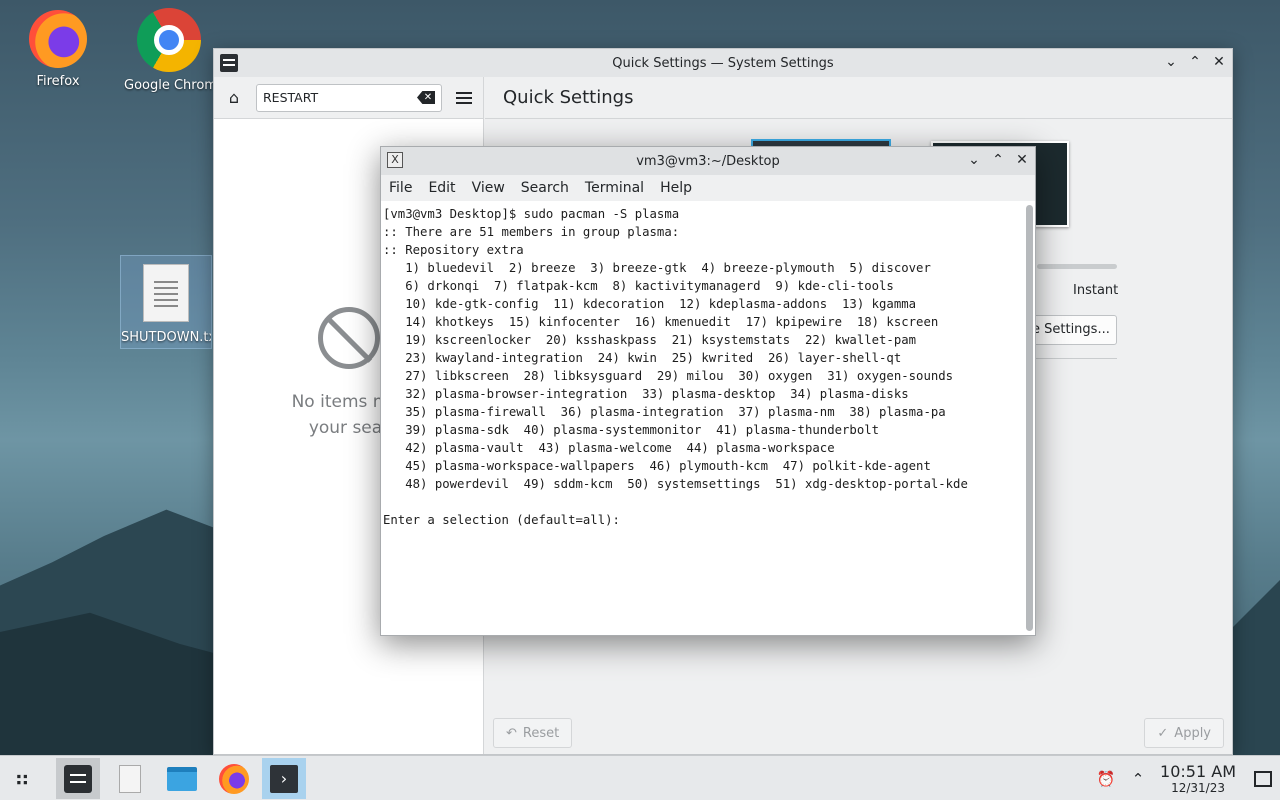 This screenshot has height=800, width=1280. Describe the element at coordinates (349, 338) in the screenshot. I see `no-entry-icon` at that location.